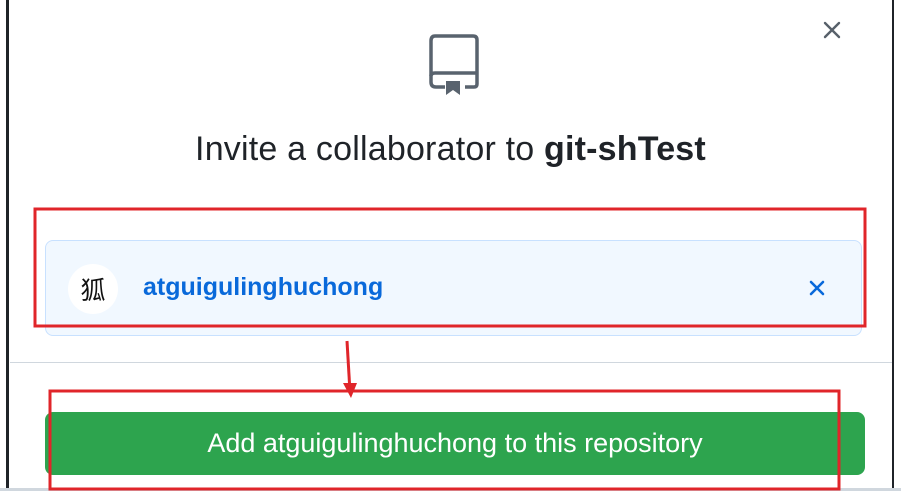 Image resolution: width=901 pixels, height=491 pixels. I want to click on close-dialog-button, so click(832, 30).